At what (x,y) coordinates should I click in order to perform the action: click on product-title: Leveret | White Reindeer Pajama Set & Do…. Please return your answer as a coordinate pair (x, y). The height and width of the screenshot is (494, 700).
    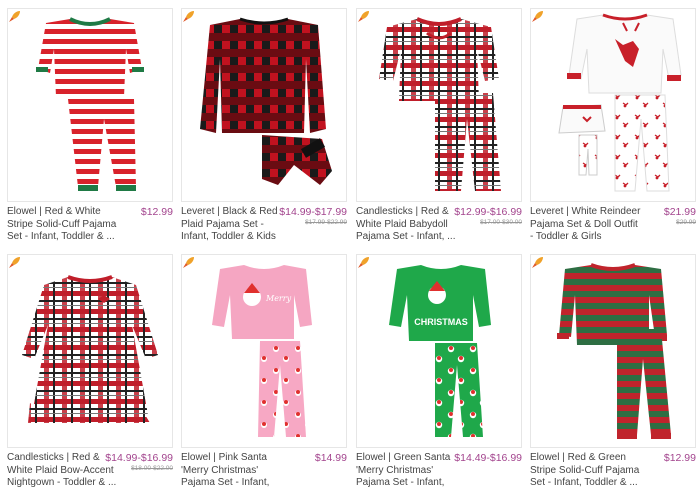
    Looking at the image, I should click on (586, 225).